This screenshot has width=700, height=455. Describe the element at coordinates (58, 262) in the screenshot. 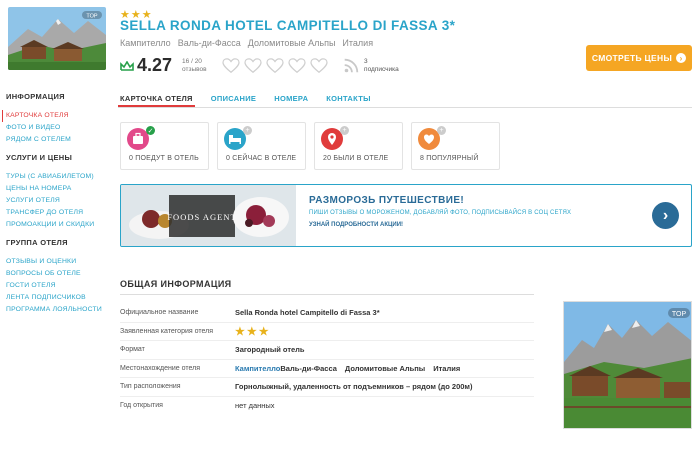

I see `sidebar-item-reviews: ОТЗЫВЫ И ОЦЕНКИ` at that location.